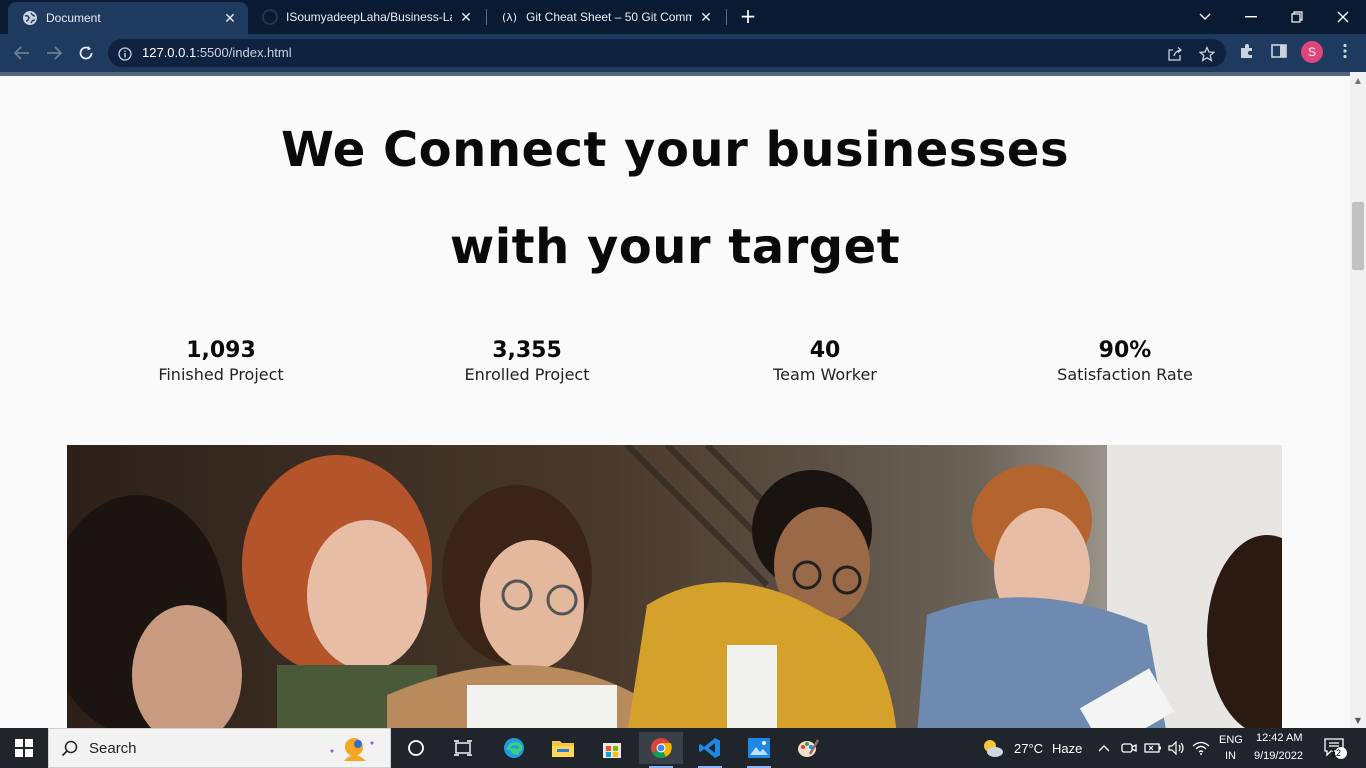 This screenshot has width=1366, height=768. I want to click on reload-icon, so click(86, 53).